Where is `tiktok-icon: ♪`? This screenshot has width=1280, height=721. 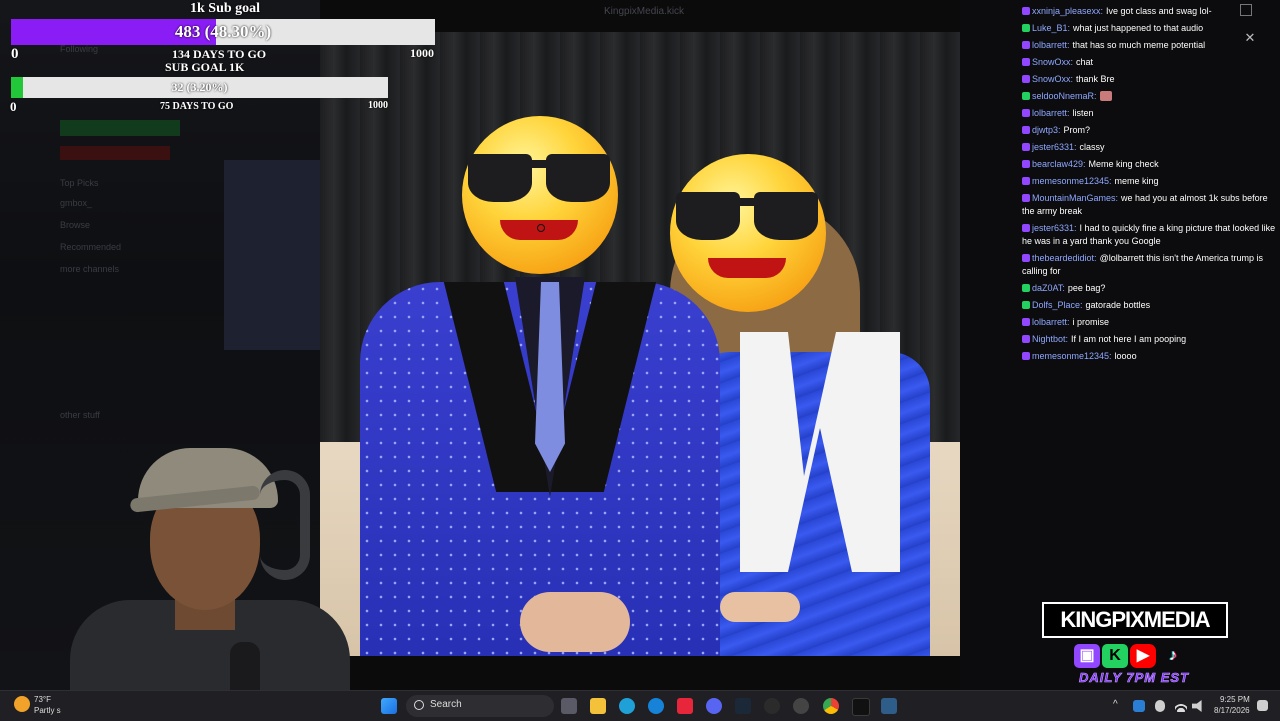
tiktok-icon: ♪ is located at coordinates (1173, 655).